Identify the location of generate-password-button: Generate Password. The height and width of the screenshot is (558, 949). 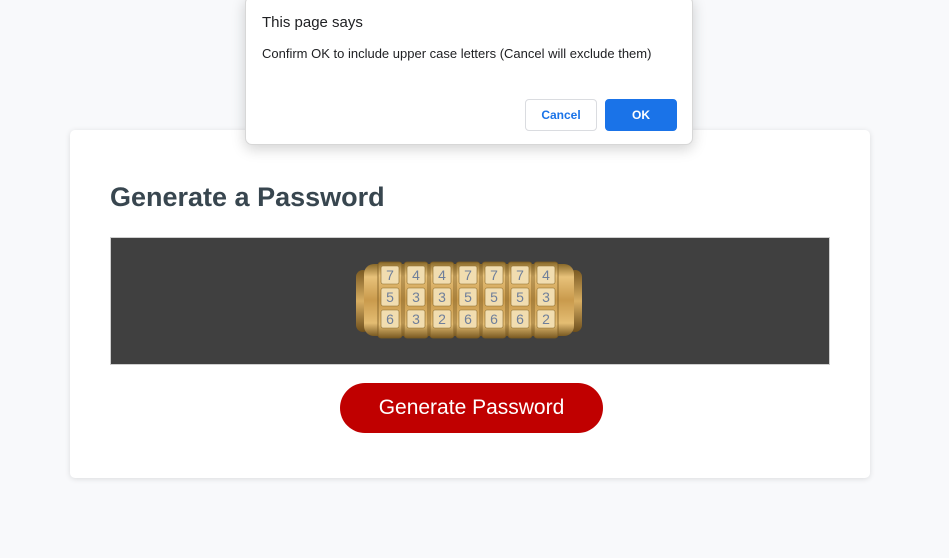
(471, 408).